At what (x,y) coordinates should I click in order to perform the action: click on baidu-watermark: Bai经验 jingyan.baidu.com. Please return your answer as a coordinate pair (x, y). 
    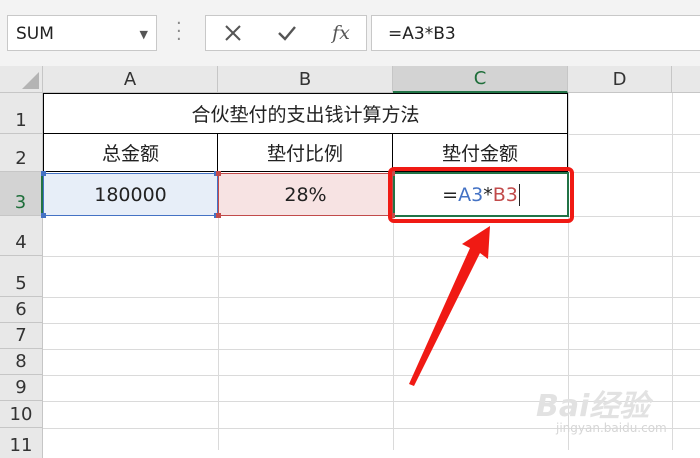
    Looking at the image, I should click on (616, 411).